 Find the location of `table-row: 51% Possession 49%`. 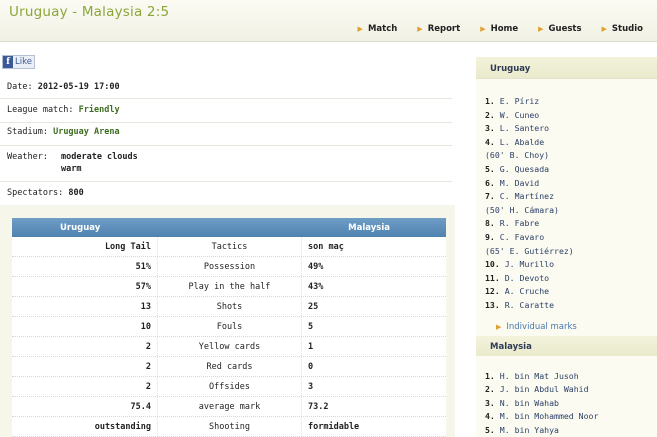

table-row: 51% Possession 49% is located at coordinates (229, 267).